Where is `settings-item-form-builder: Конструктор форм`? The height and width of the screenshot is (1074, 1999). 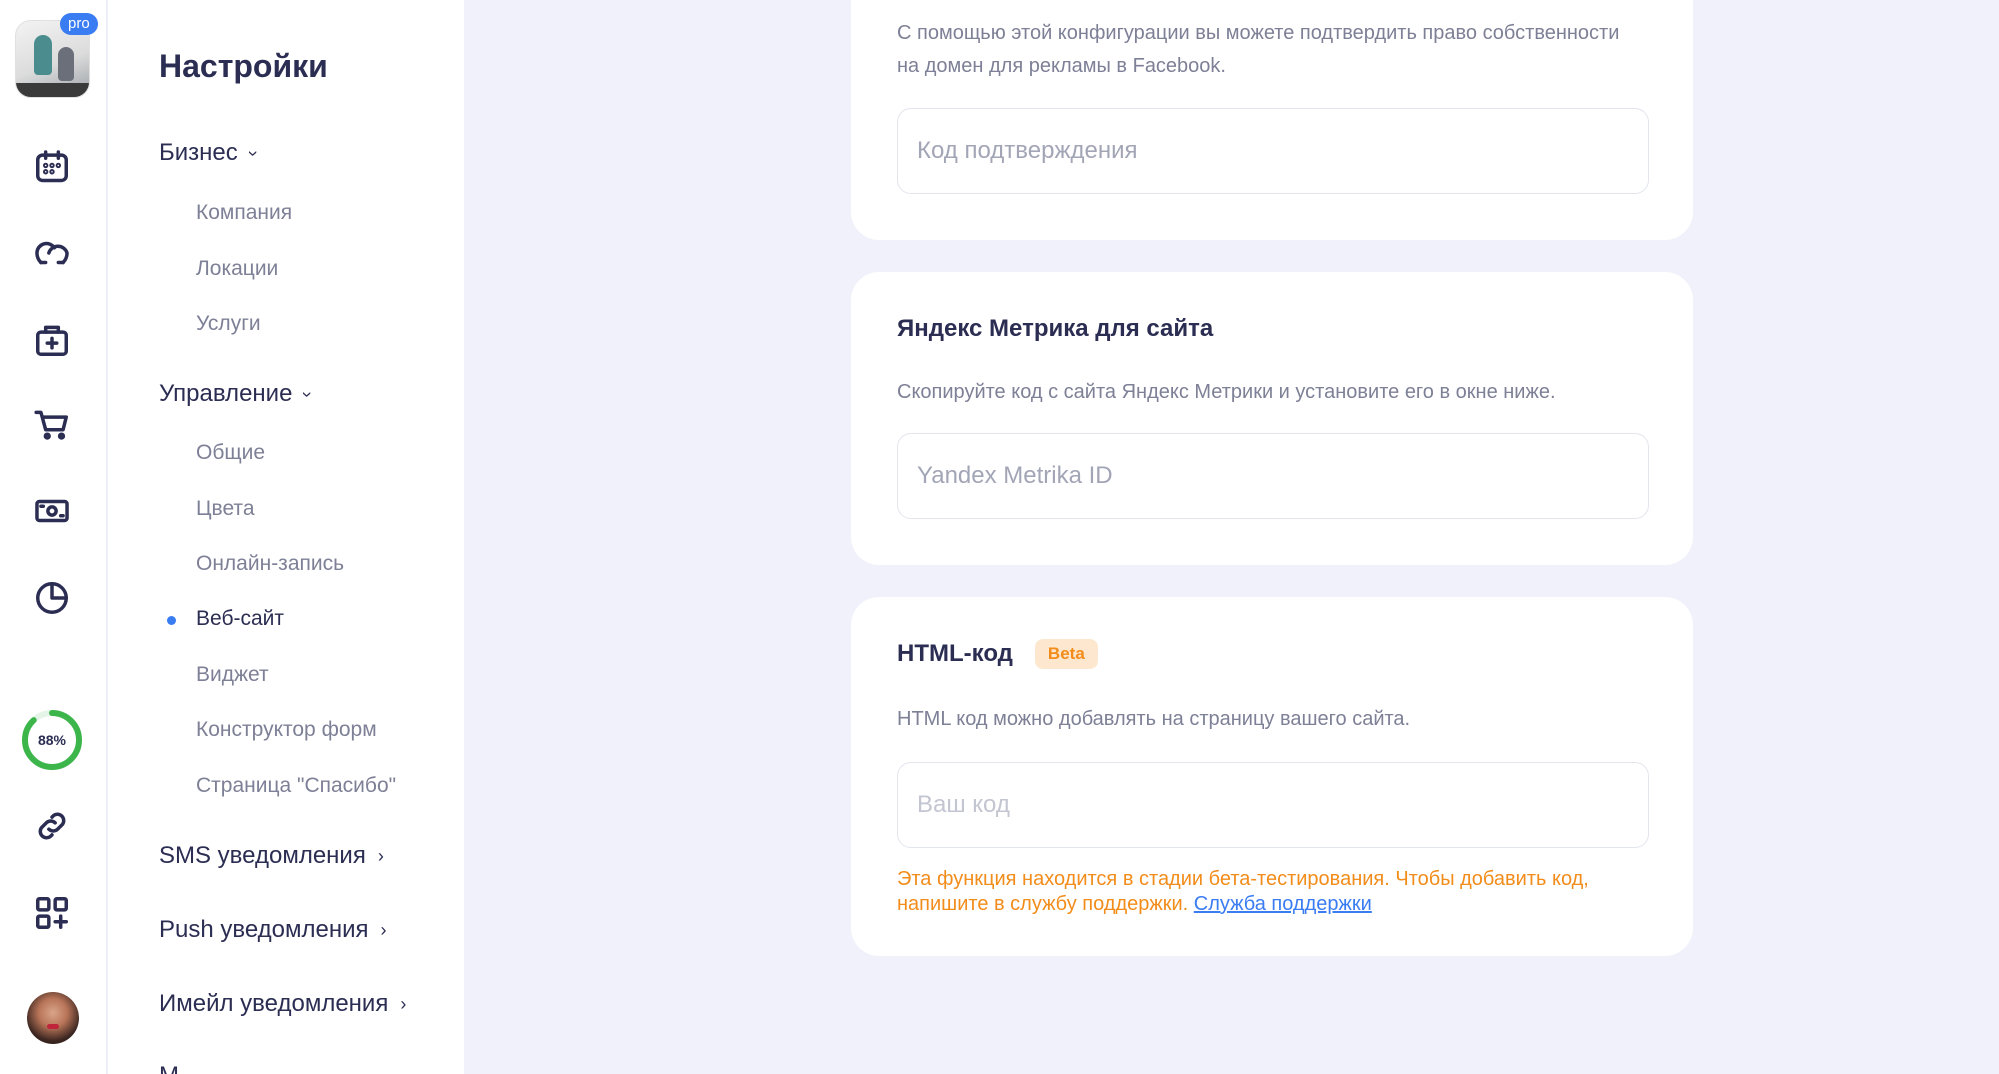 settings-item-form-builder: Конструктор форм is located at coordinates (286, 730).